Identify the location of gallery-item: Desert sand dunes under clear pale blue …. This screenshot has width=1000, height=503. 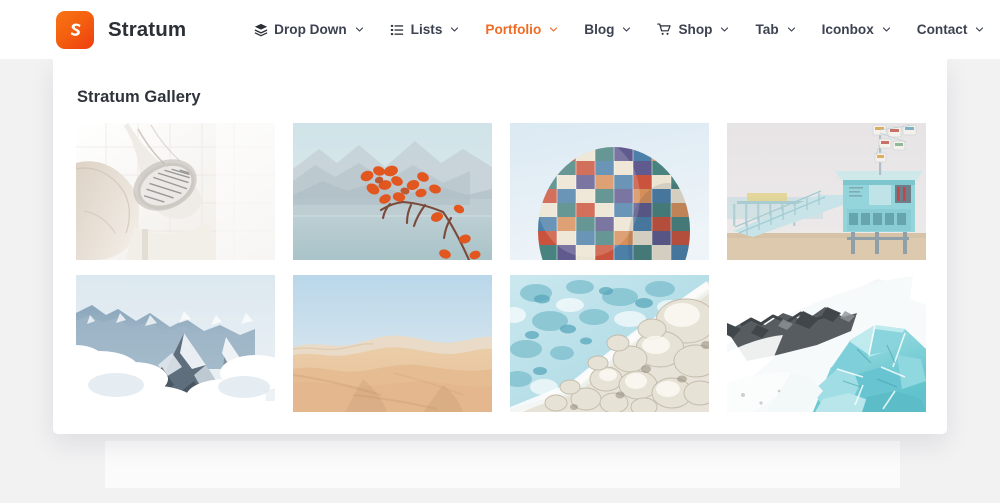
(392, 343).